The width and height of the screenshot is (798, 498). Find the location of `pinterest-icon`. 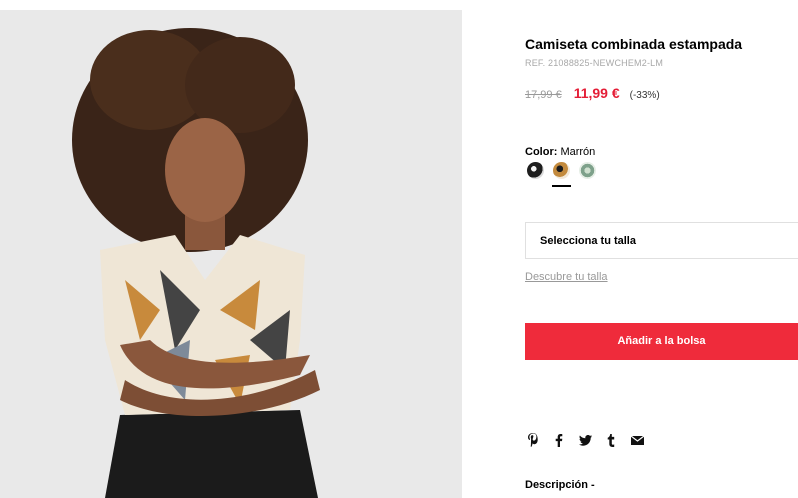

pinterest-icon is located at coordinates (533, 440).